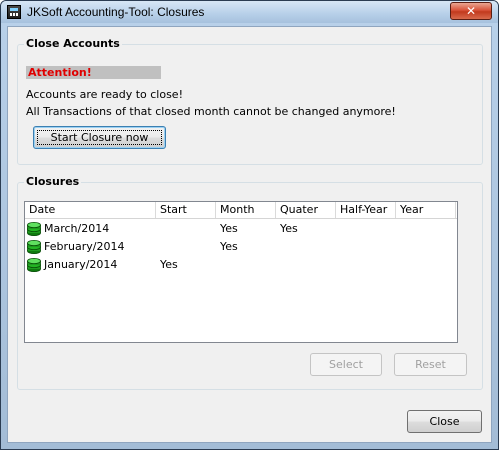  What do you see at coordinates (93, 72) in the screenshot?
I see `attention-banner: Attention!` at bounding box center [93, 72].